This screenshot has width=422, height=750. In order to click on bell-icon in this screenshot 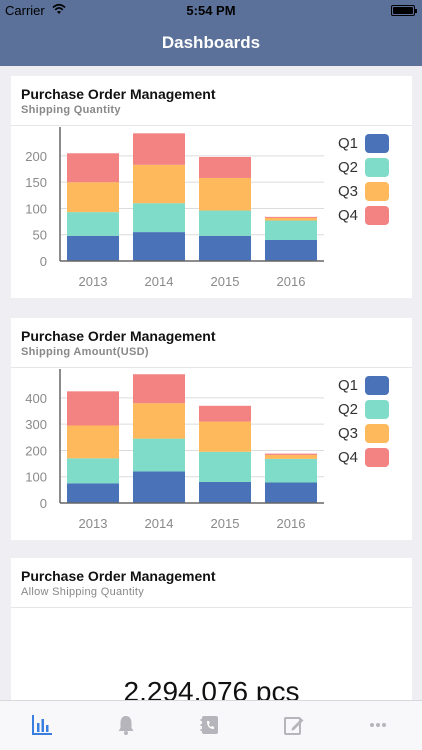, I will do `click(126, 725)`.